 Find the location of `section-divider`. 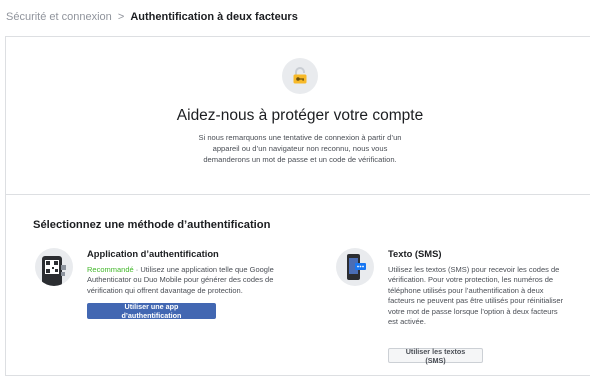

section-divider is located at coordinates (297, 194).